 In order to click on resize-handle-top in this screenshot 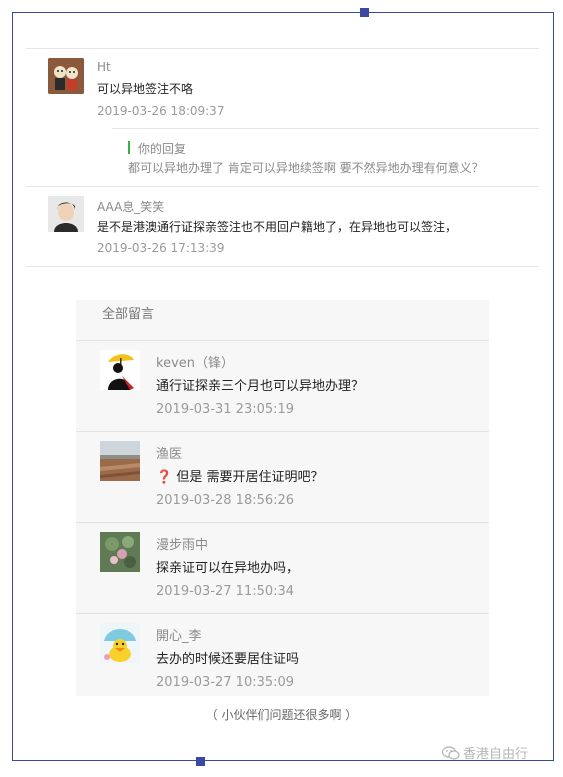, I will do `click(364, 12)`.